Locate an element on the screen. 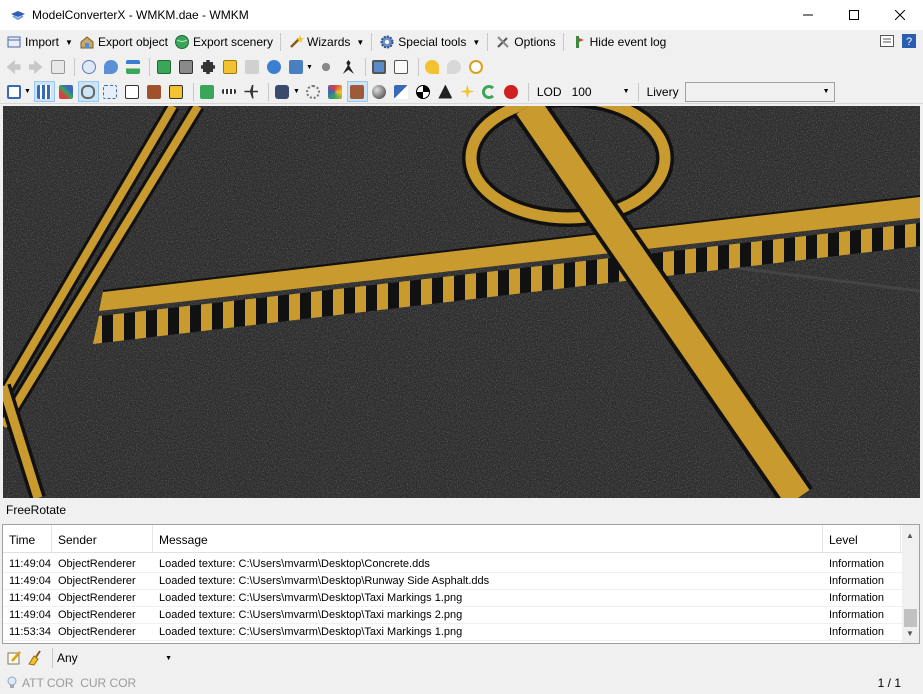 This screenshot has width=923, height=694. image-tool-button is located at coordinates (185, 67).